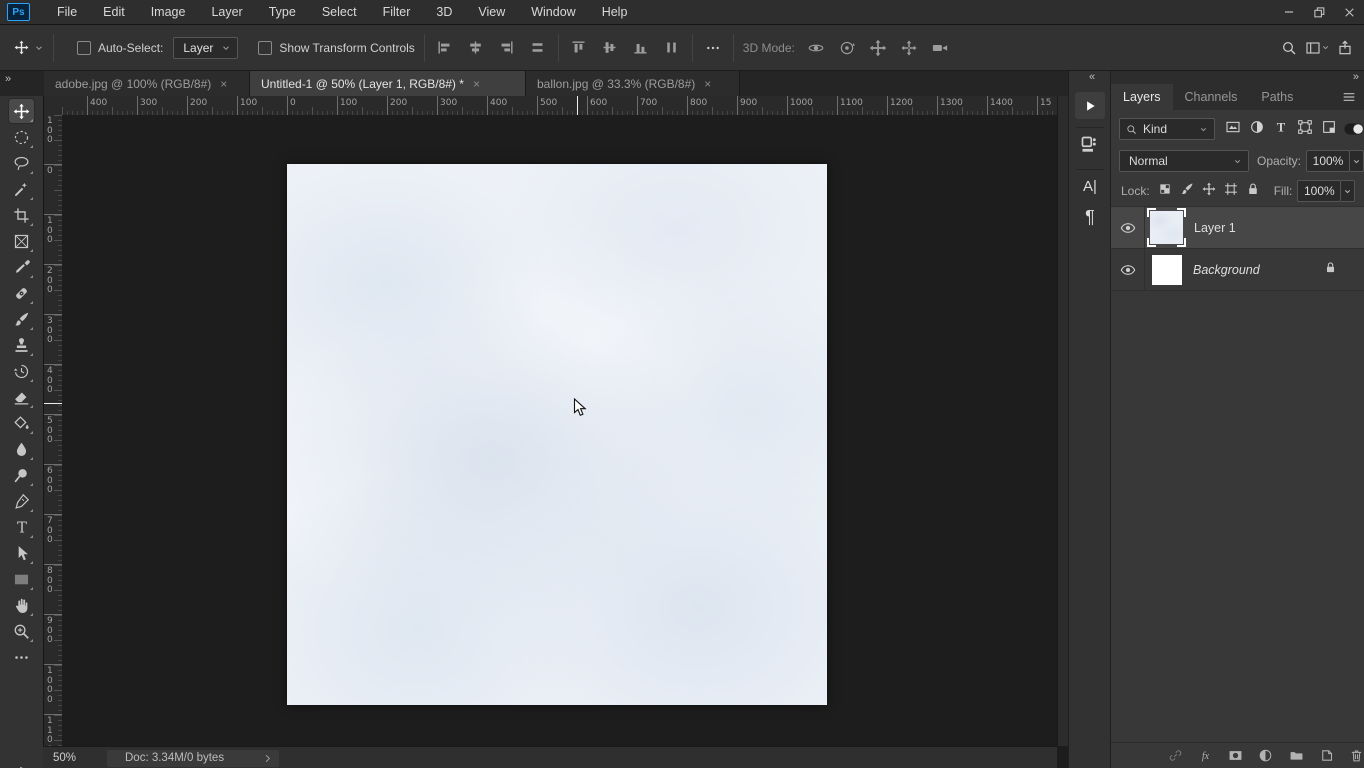 The height and width of the screenshot is (768, 1364). Describe the element at coordinates (1142, 97) in the screenshot. I see `panel-tab-layers: Layers` at that location.